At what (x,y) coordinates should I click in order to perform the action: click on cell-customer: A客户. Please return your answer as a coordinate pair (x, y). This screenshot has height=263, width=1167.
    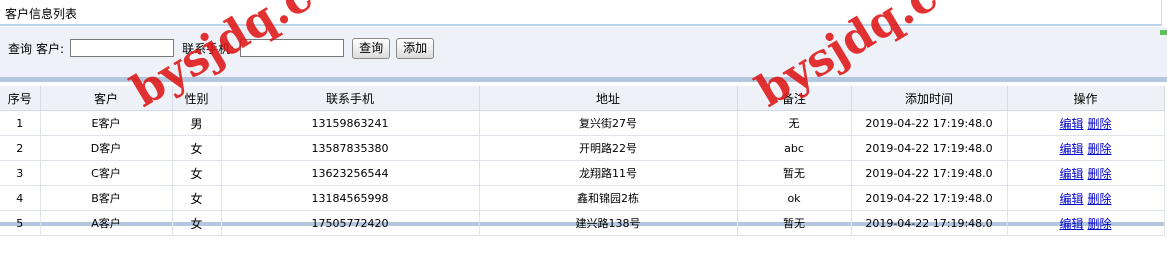
    Looking at the image, I should click on (106, 223).